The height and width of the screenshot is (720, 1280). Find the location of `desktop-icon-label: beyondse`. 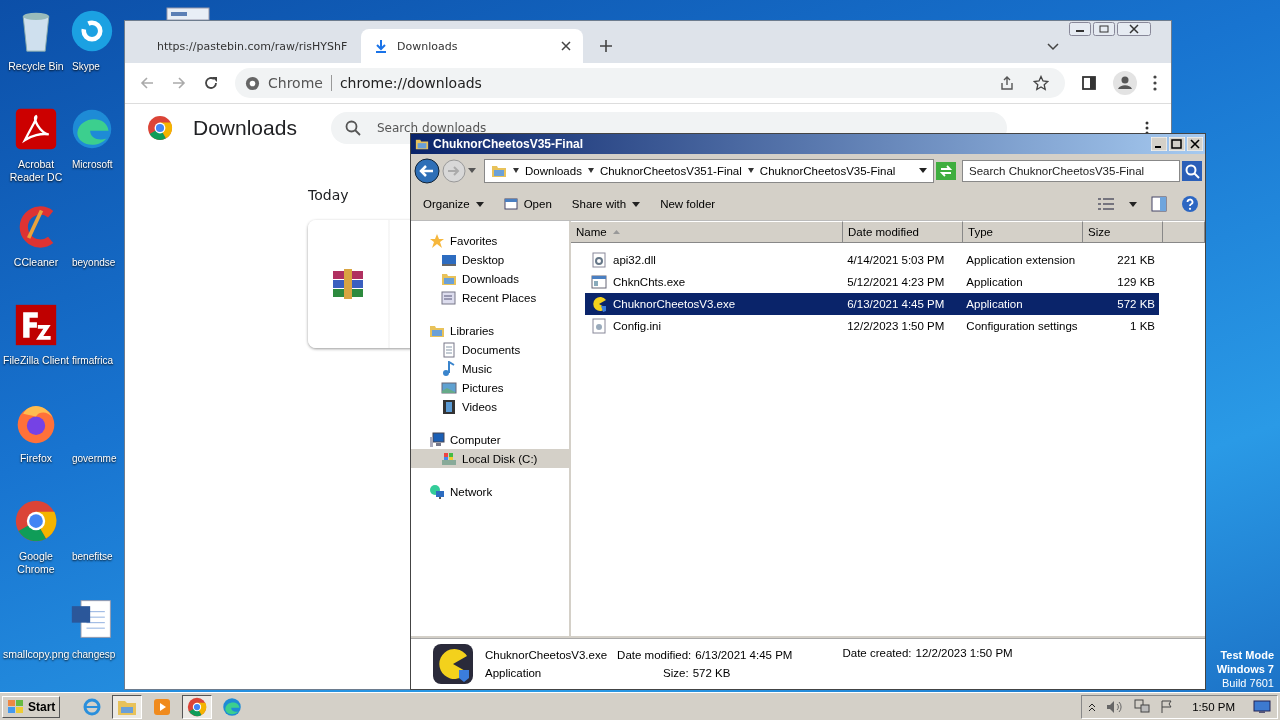

desktop-icon-label: beyondse is located at coordinates (93, 262).